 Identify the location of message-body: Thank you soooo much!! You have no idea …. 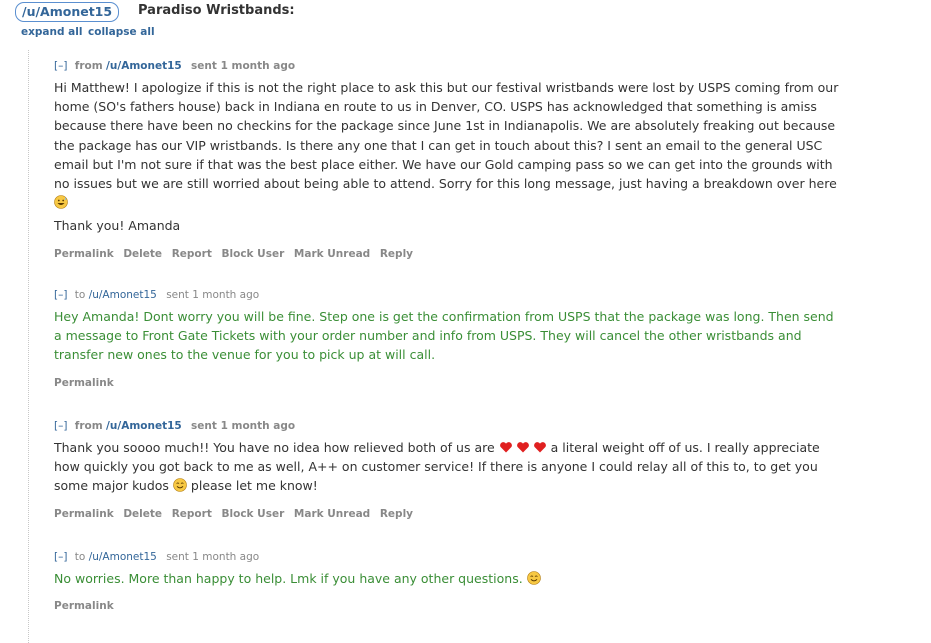
(449, 467).